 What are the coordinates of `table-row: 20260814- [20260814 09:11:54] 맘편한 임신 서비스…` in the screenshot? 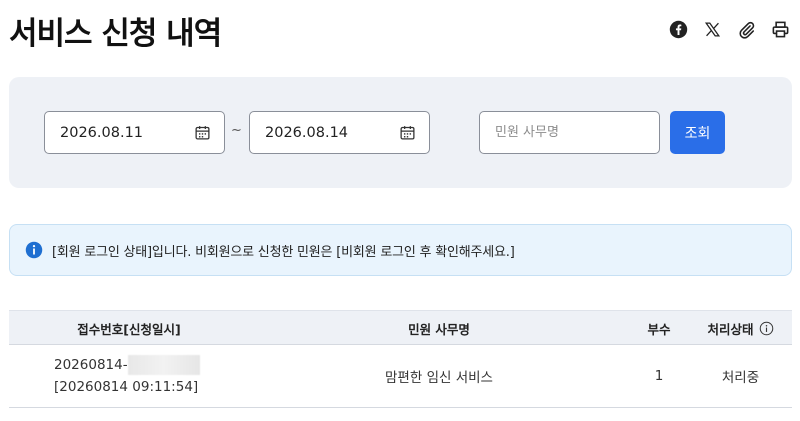 It's located at (400, 376).